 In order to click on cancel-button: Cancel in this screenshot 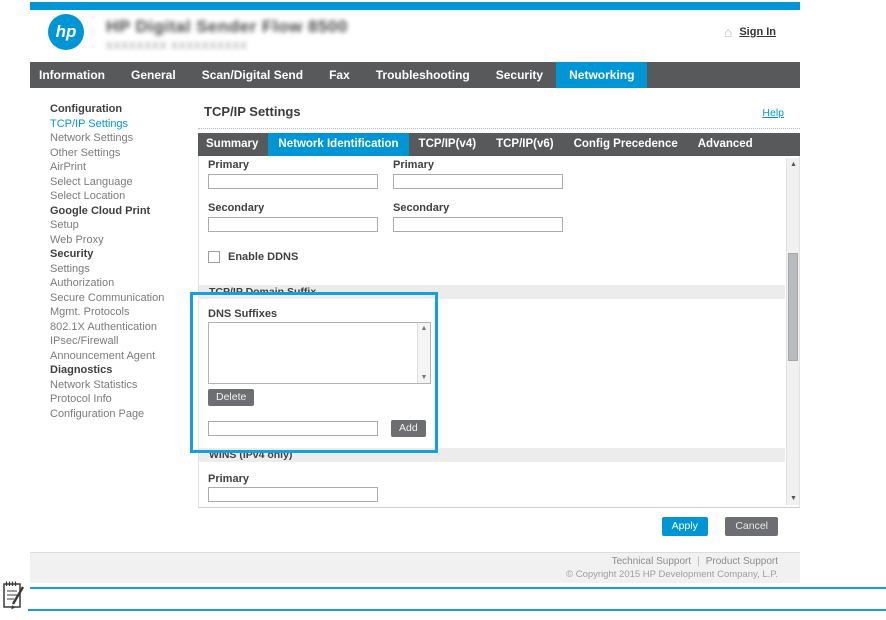, I will do `click(751, 526)`.